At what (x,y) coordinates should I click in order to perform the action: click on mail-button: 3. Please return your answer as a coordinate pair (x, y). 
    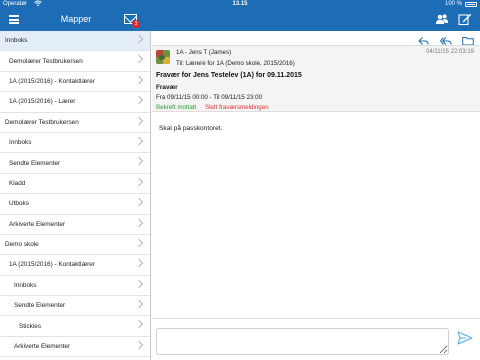
    Looking at the image, I should click on (132, 21).